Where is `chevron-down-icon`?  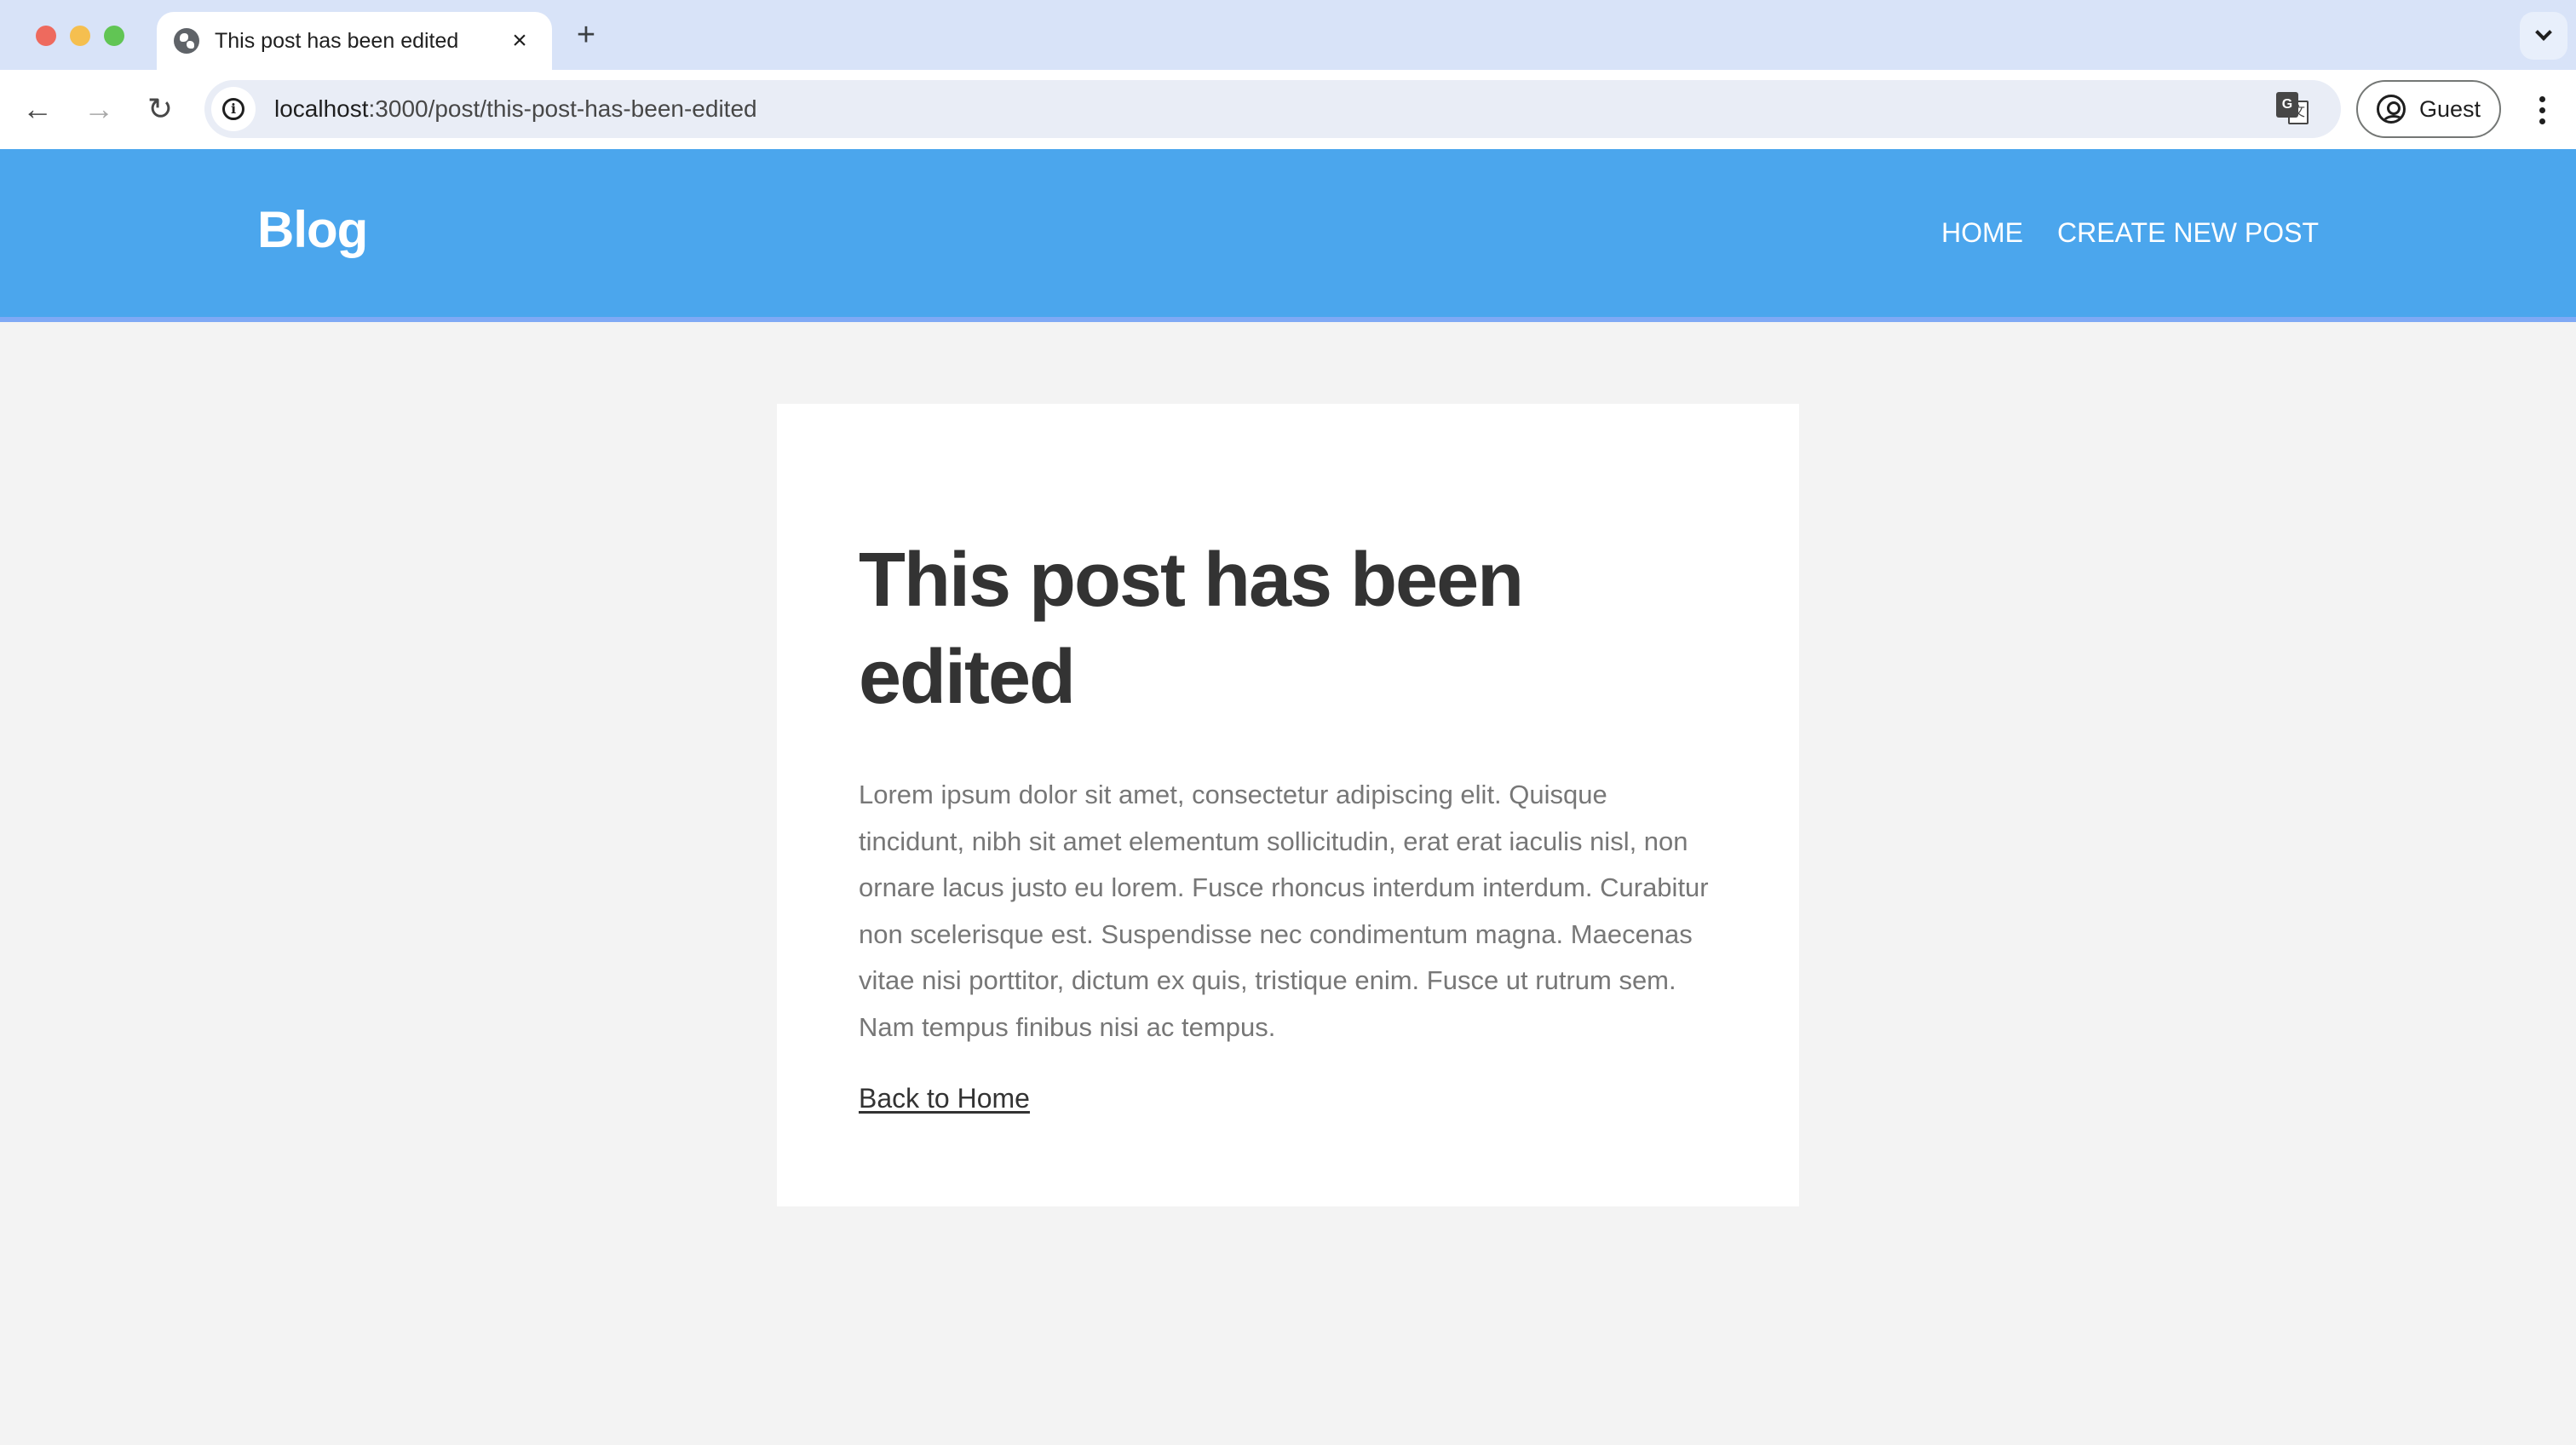 chevron-down-icon is located at coordinates (2544, 32).